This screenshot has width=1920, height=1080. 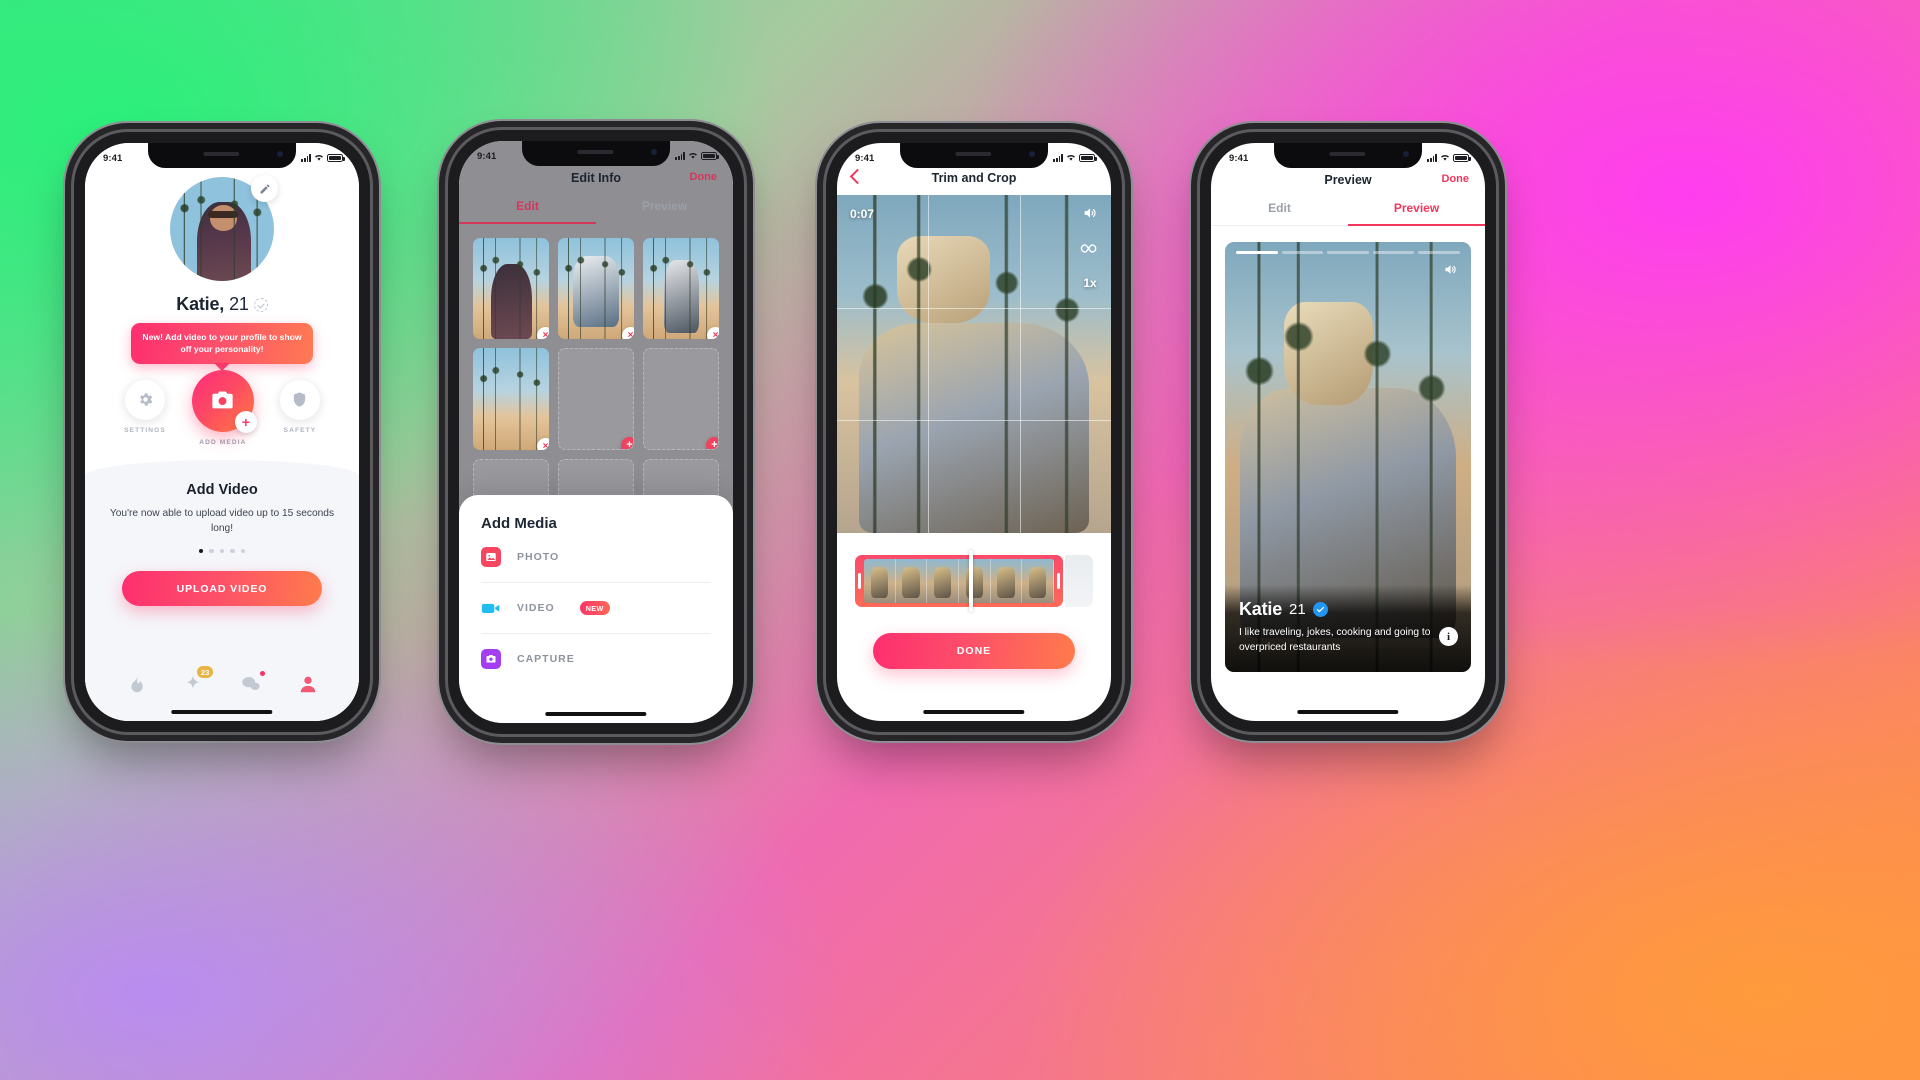 I want to click on tab-profile, so click(x=308, y=684).